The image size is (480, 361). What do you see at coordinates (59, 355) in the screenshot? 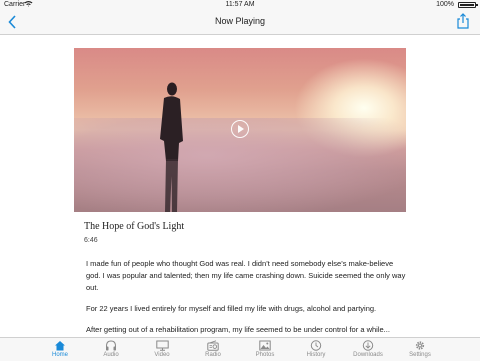
I see `tab-label: Home` at bounding box center [59, 355].